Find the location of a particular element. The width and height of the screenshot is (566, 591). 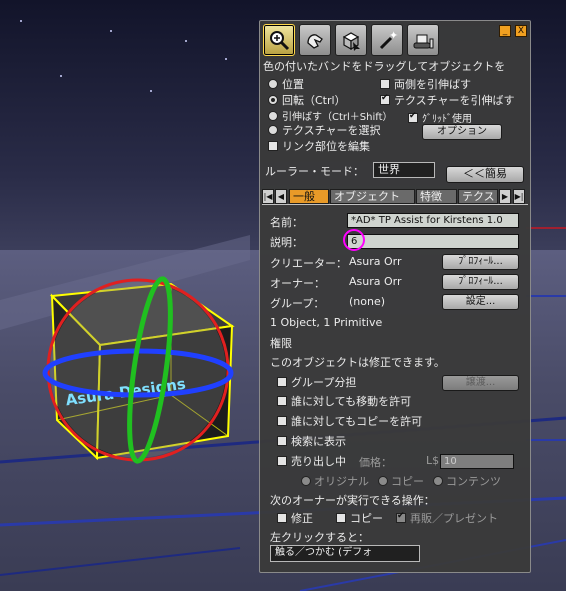

zoom-tool-icon is located at coordinates (280, 41).